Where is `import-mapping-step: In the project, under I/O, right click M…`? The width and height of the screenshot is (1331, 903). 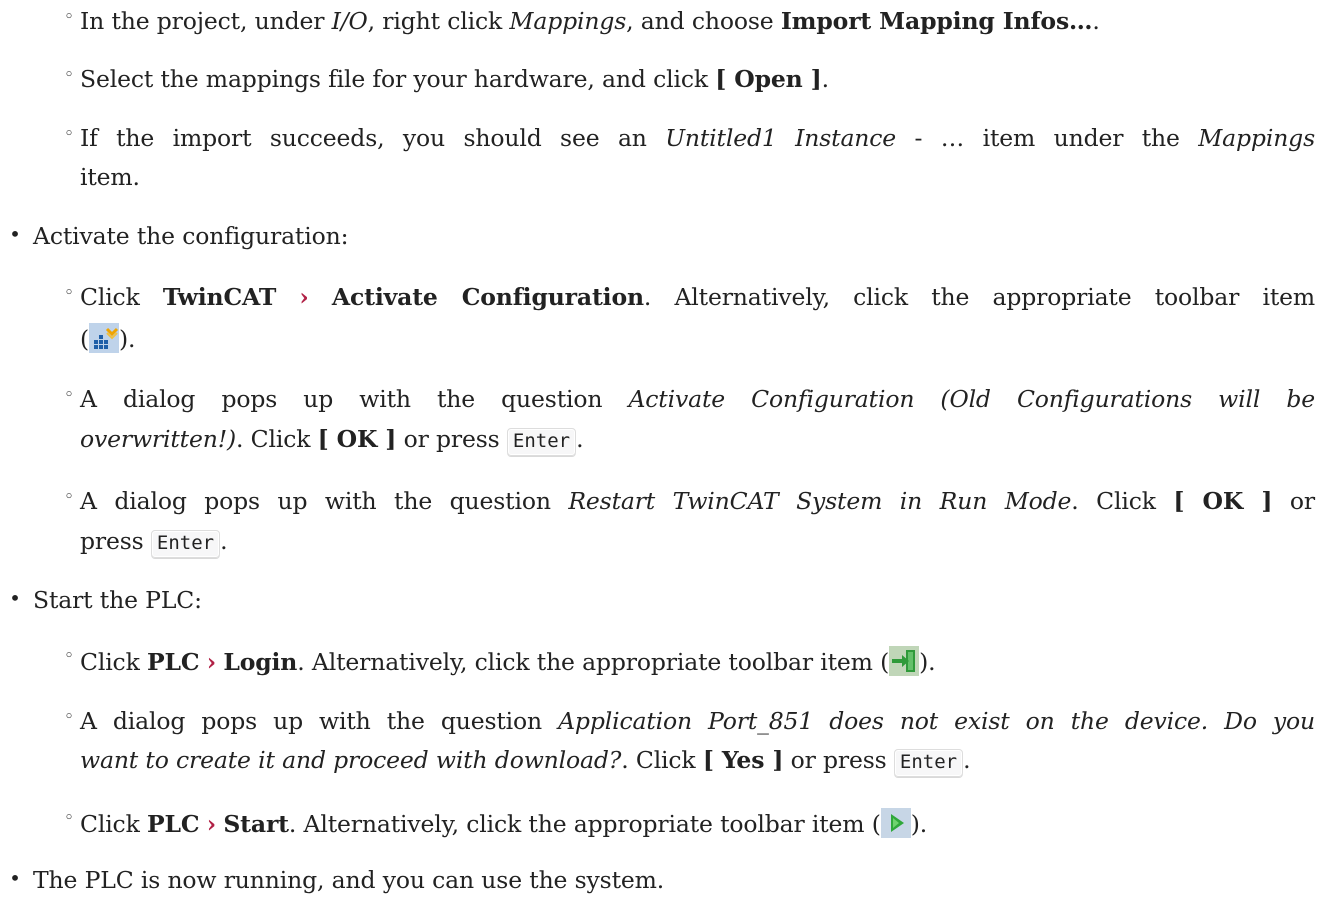
import-mapping-step: In the project, under I/O, right click M… is located at coordinates (590, 21).